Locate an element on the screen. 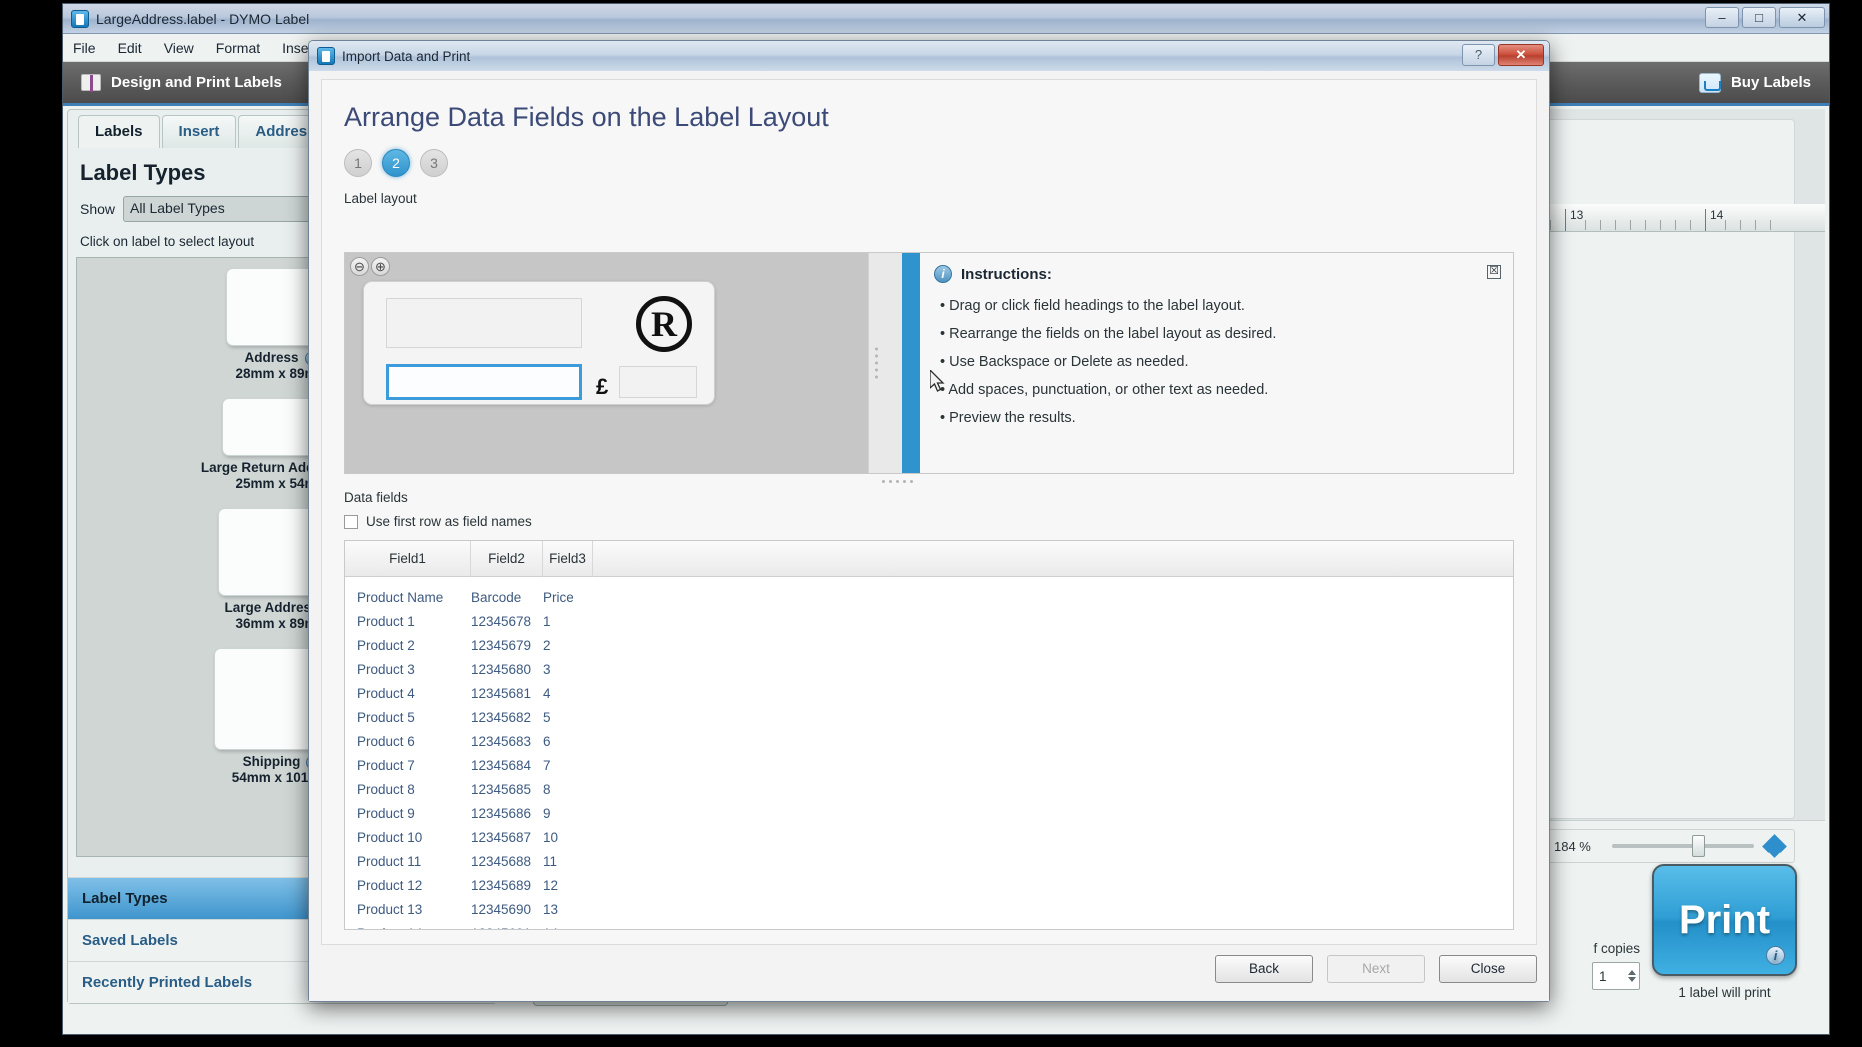 Image resolution: width=1862 pixels, height=1047 pixels. cell-field2: 12345679 is located at coordinates (501, 645).